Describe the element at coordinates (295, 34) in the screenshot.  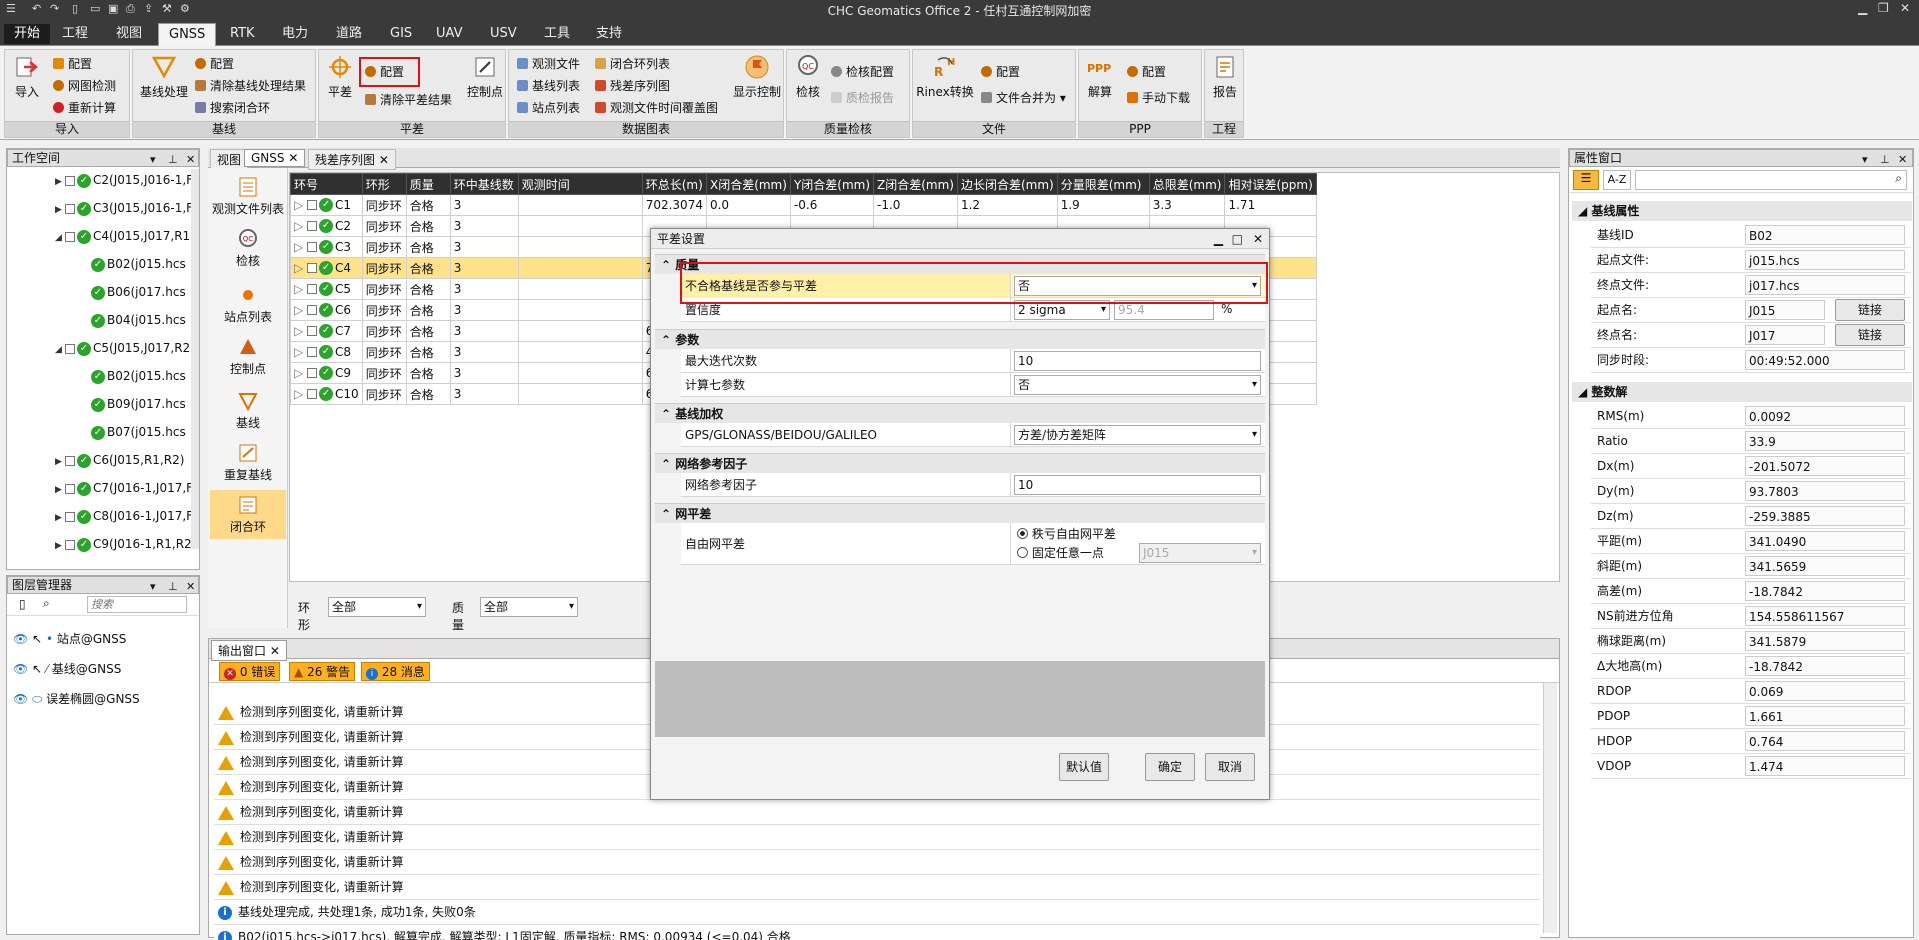
I see `tab-power: 电力` at that location.